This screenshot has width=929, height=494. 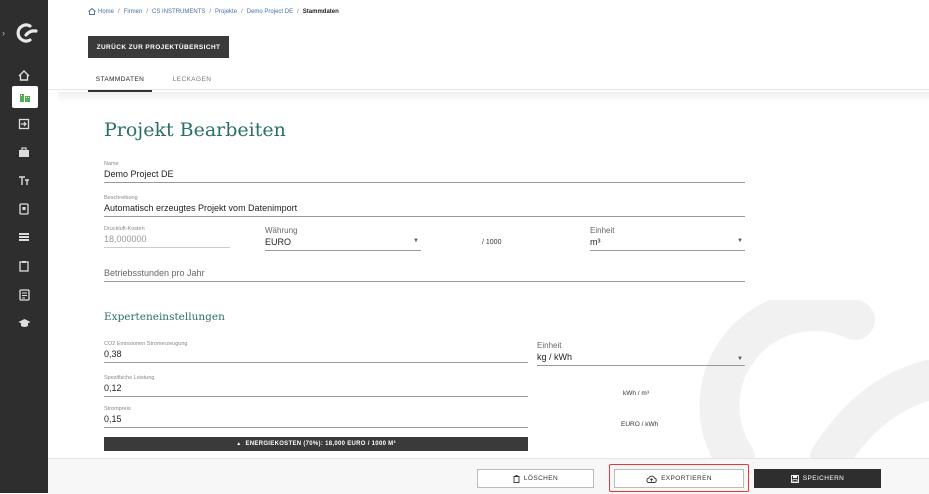 What do you see at coordinates (106, 12) in the screenshot?
I see `breadcrumb-home: Home` at bounding box center [106, 12].